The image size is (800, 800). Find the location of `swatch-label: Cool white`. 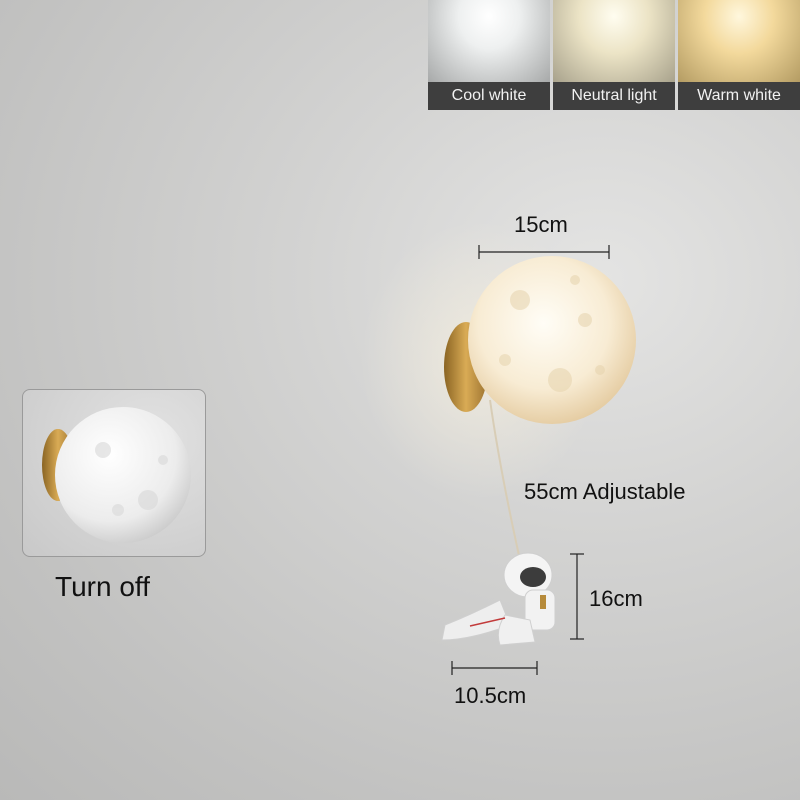

swatch-label: Cool white is located at coordinates (489, 96).